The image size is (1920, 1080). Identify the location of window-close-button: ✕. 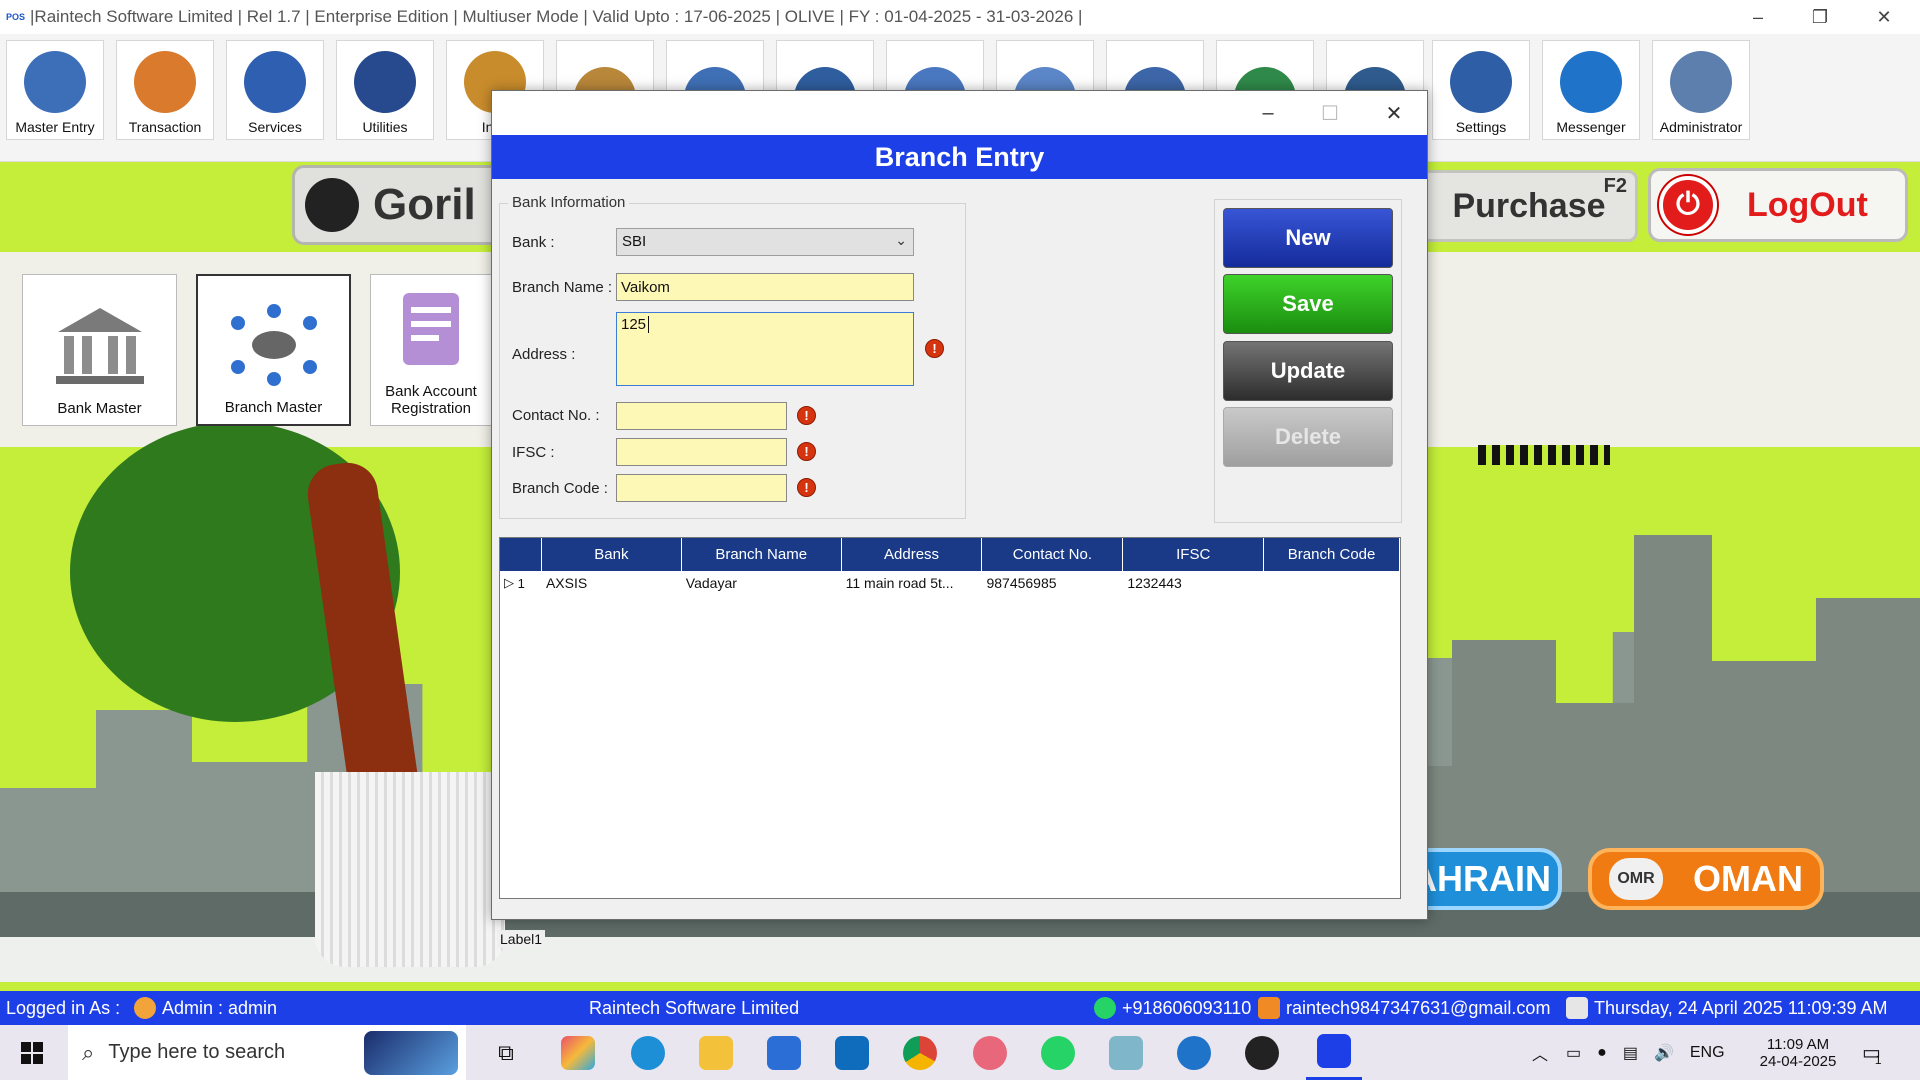
(1884, 17).